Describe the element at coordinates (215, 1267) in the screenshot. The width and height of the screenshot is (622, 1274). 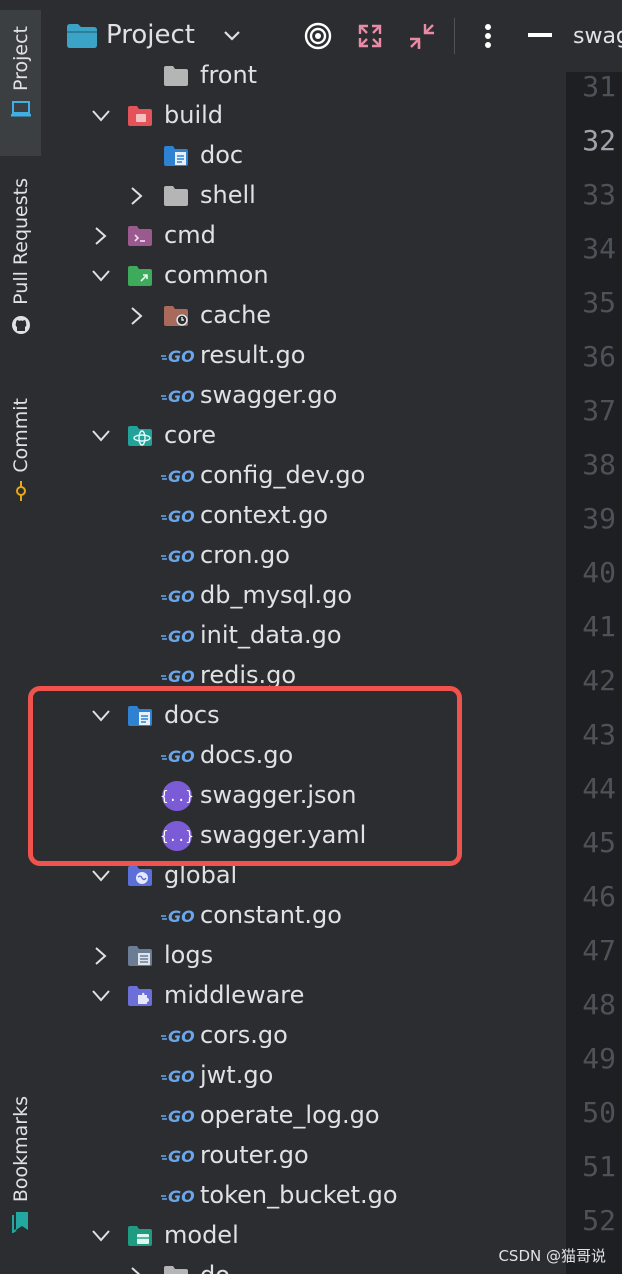
I see `tree-row-label: do` at that location.